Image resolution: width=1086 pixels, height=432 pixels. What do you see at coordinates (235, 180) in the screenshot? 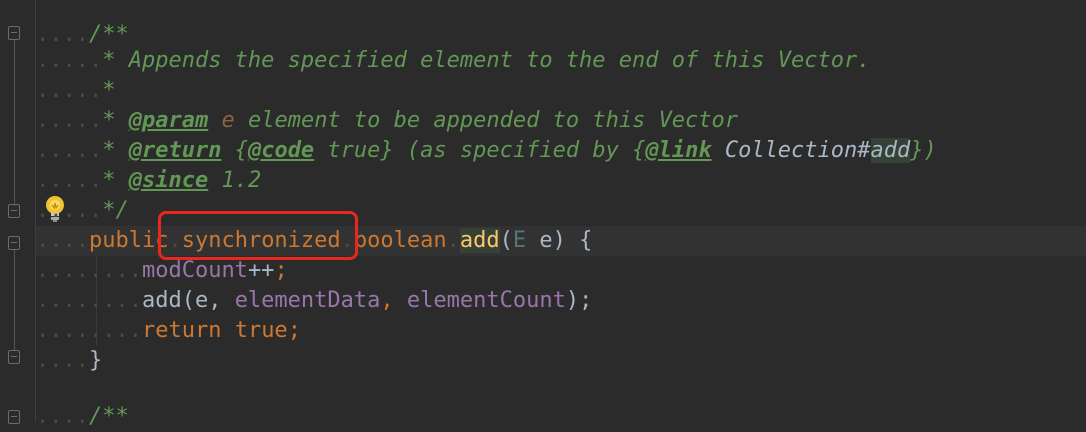
I see `since-value: 1.2` at bounding box center [235, 180].